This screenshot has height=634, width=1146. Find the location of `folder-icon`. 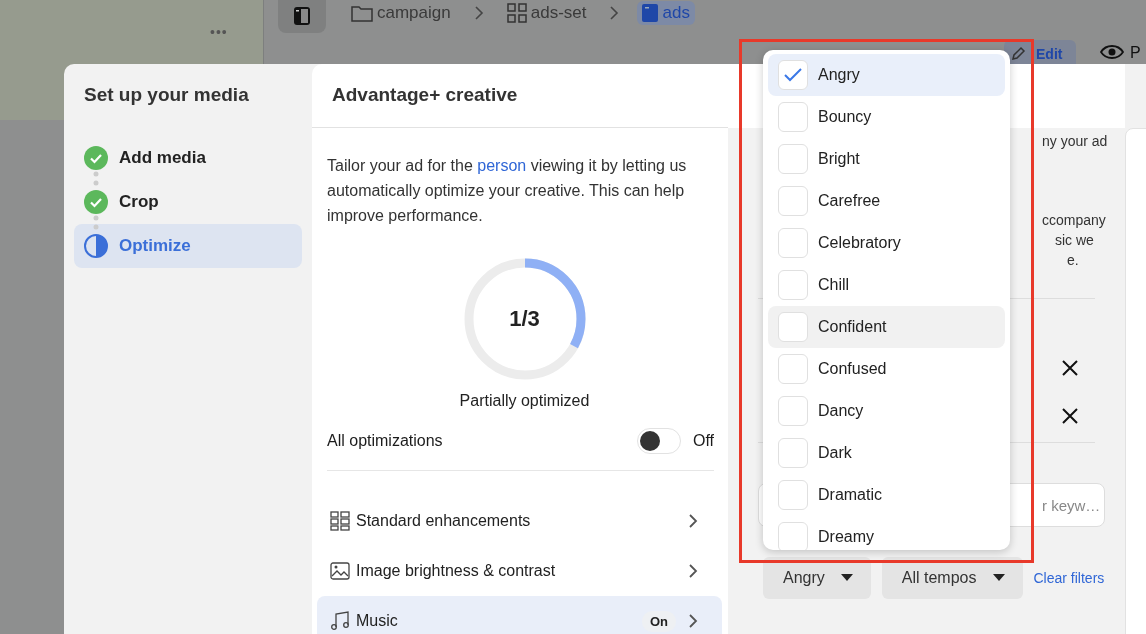

folder-icon is located at coordinates (362, 13).